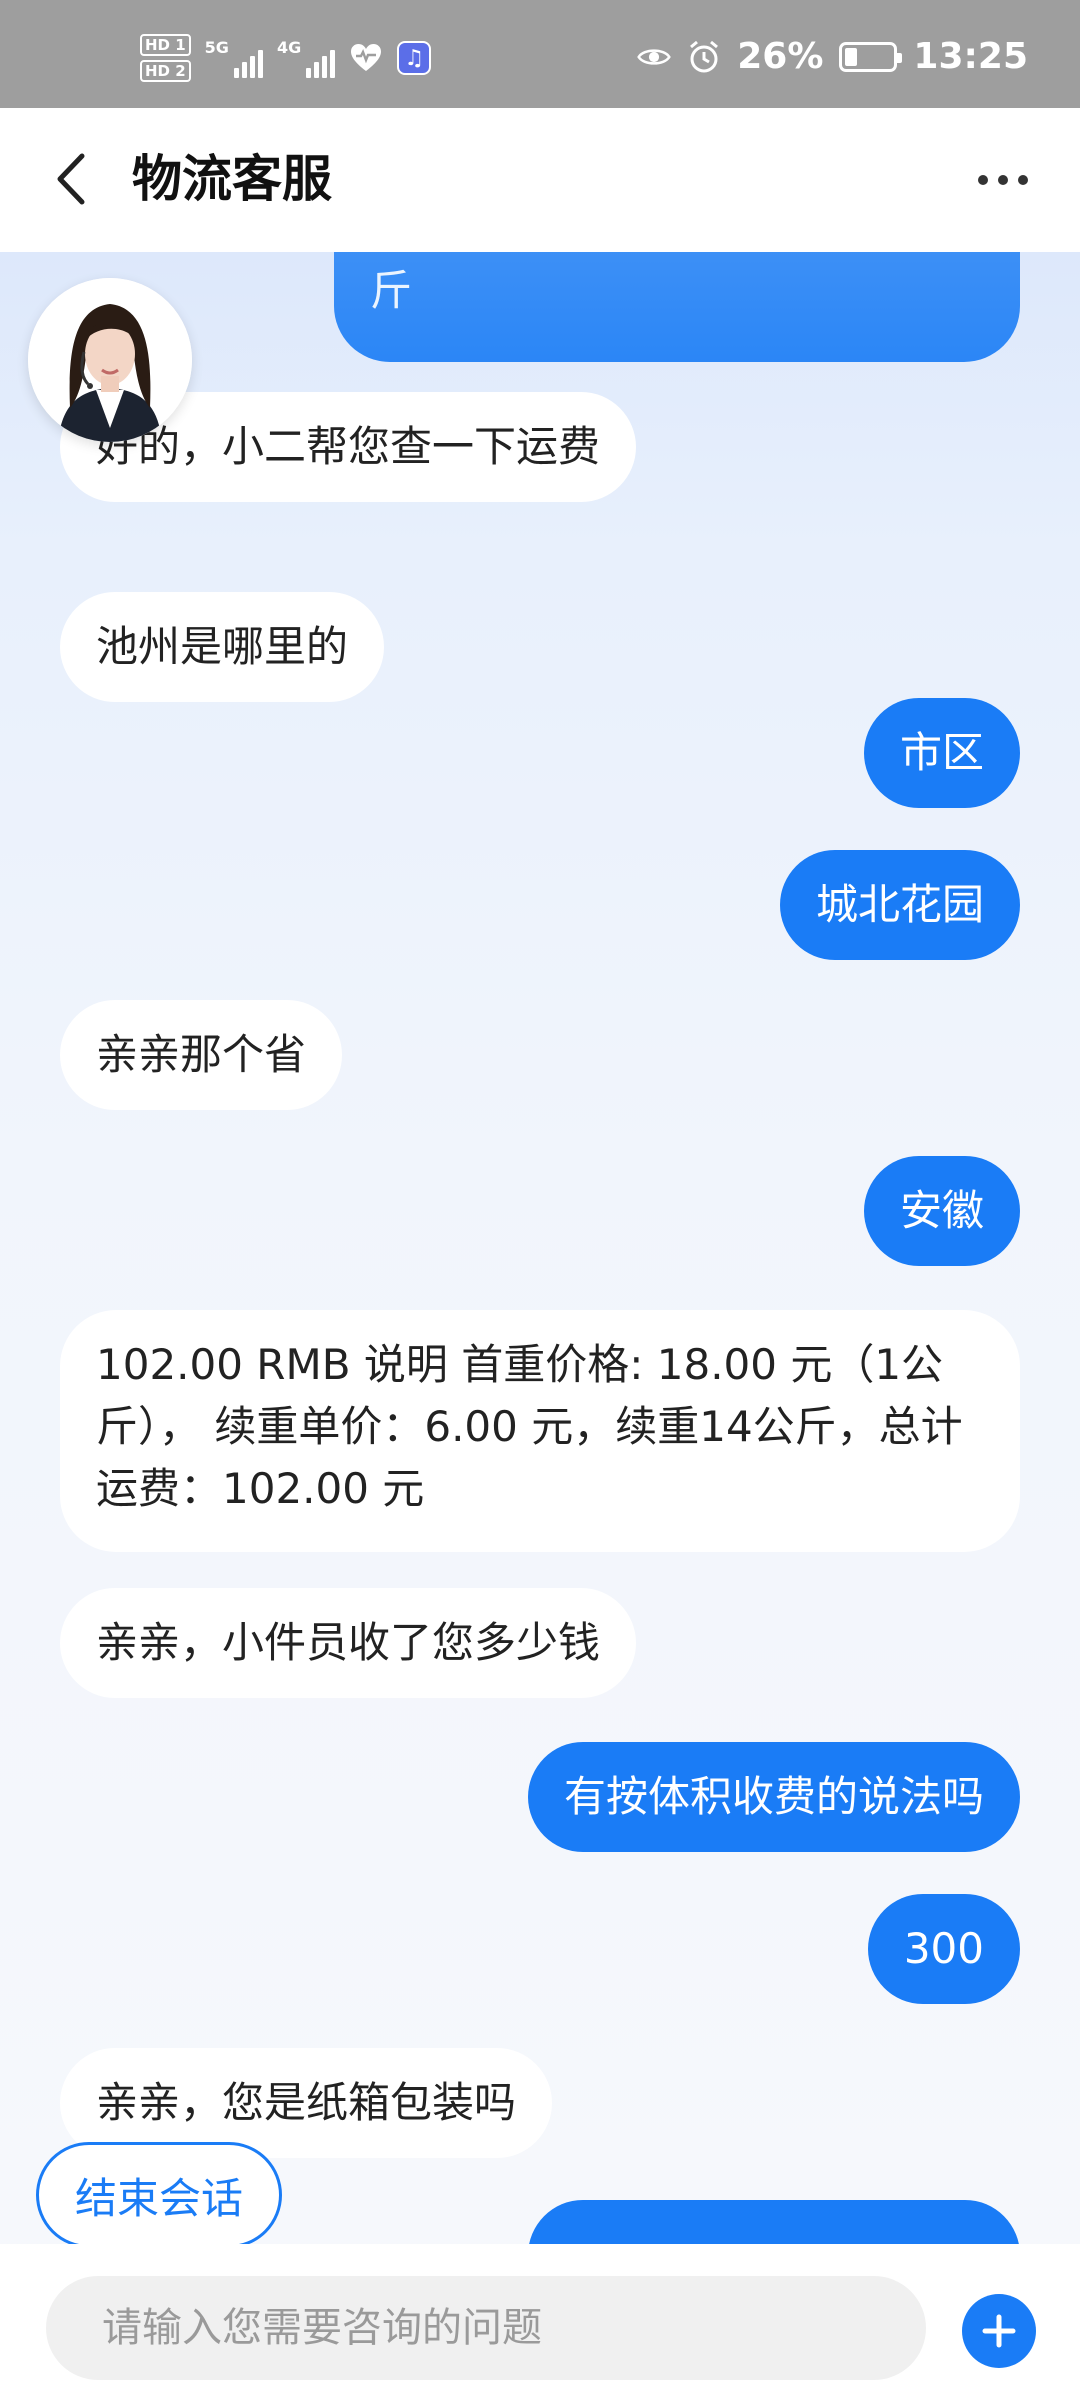 Image resolution: width=1080 pixels, height=2400 pixels. I want to click on plus-icon, so click(999, 2331).